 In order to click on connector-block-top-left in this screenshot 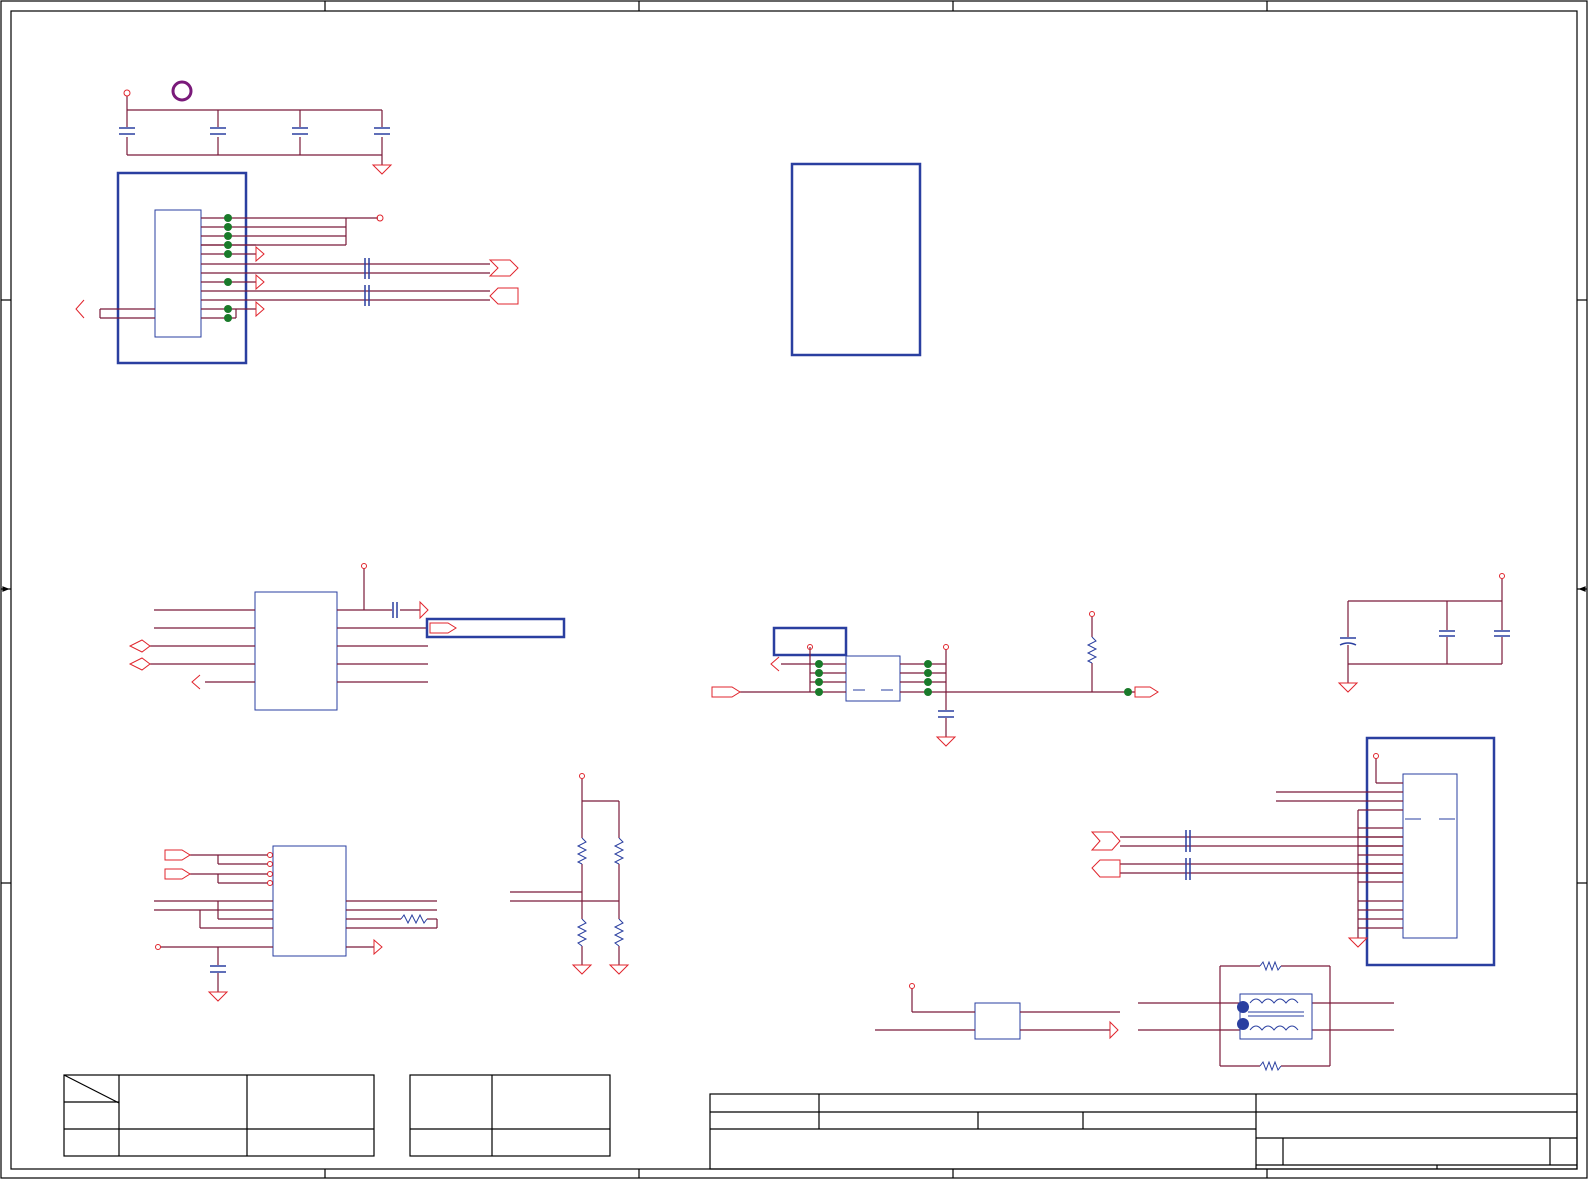, I will do `click(297, 268)`.